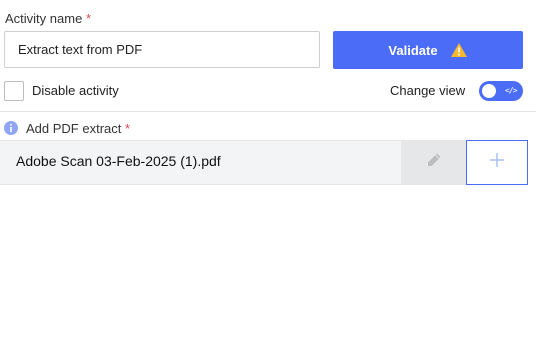  What do you see at coordinates (162, 49) in the screenshot?
I see `activity-name-input` at bounding box center [162, 49].